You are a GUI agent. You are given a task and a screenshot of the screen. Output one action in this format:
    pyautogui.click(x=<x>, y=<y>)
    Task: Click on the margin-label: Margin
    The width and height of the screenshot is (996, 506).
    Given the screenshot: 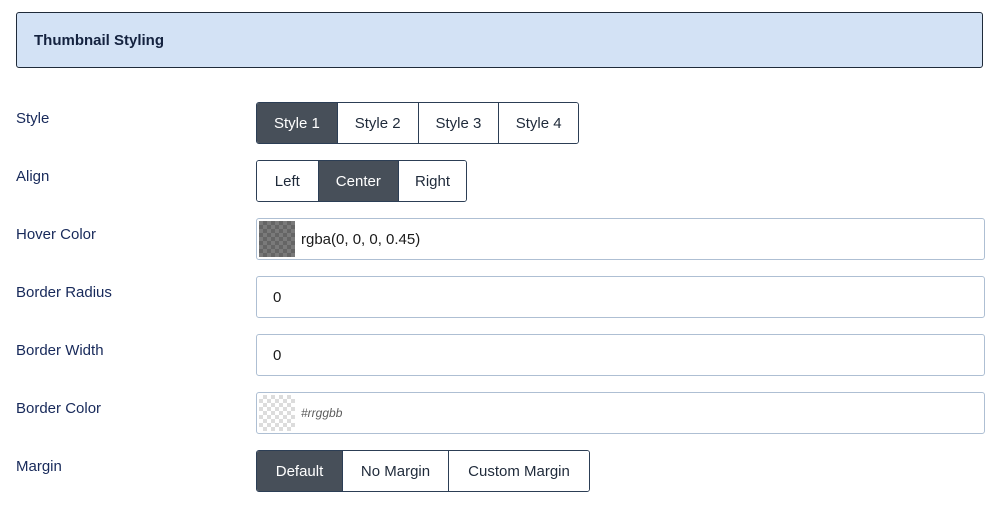 What is the action you would take?
    pyautogui.click(x=39, y=466)
    